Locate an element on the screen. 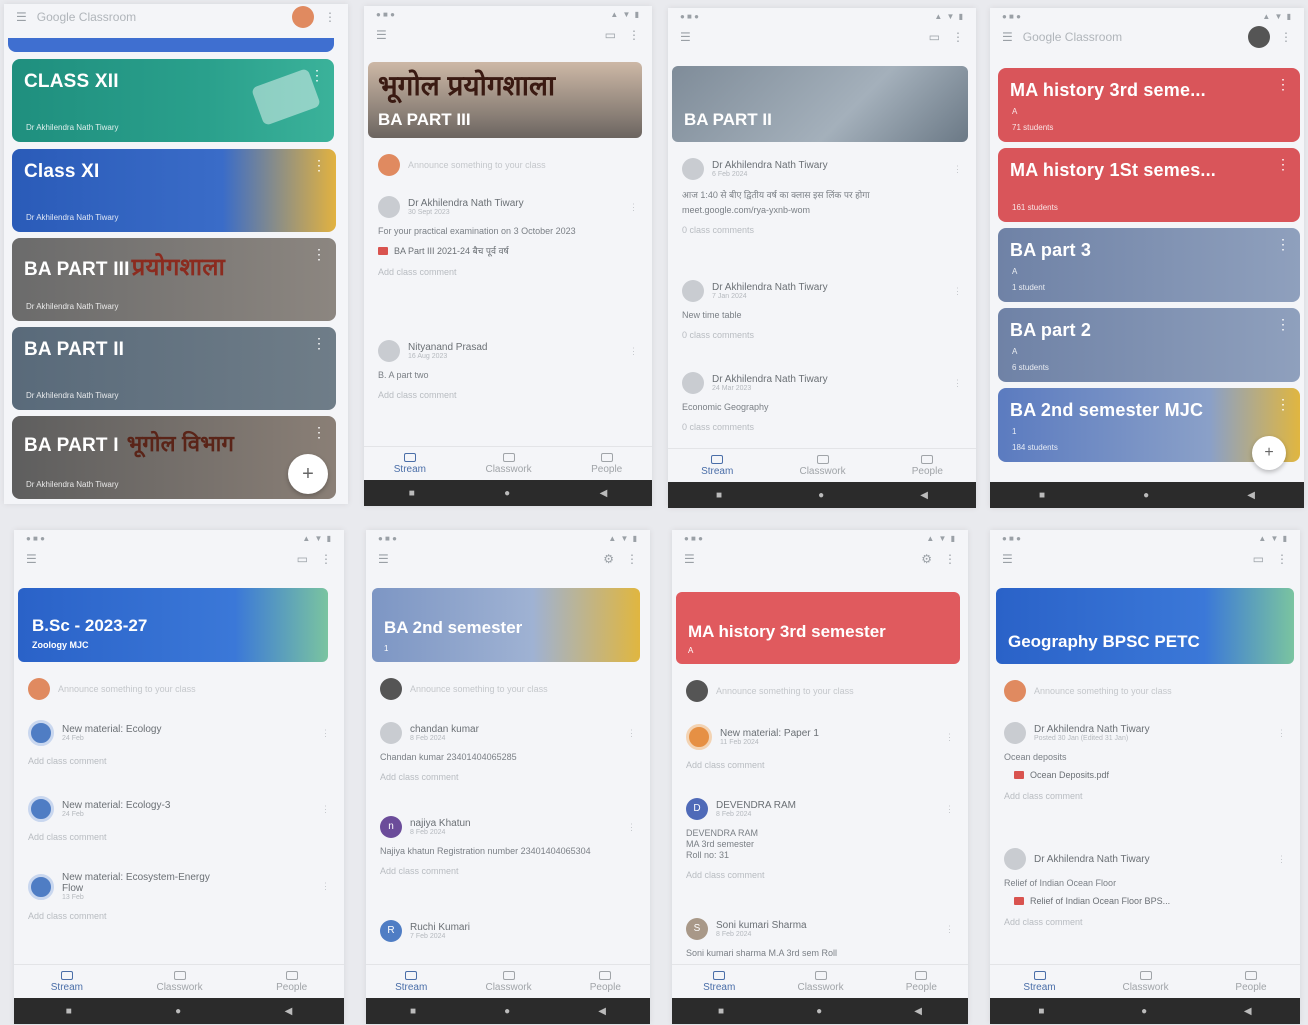 The height and width of the screenshot is (1025, 1308). stream-post: R Ruchi Kumari 7 Feb 2024 is located at coordinates (508, 931).